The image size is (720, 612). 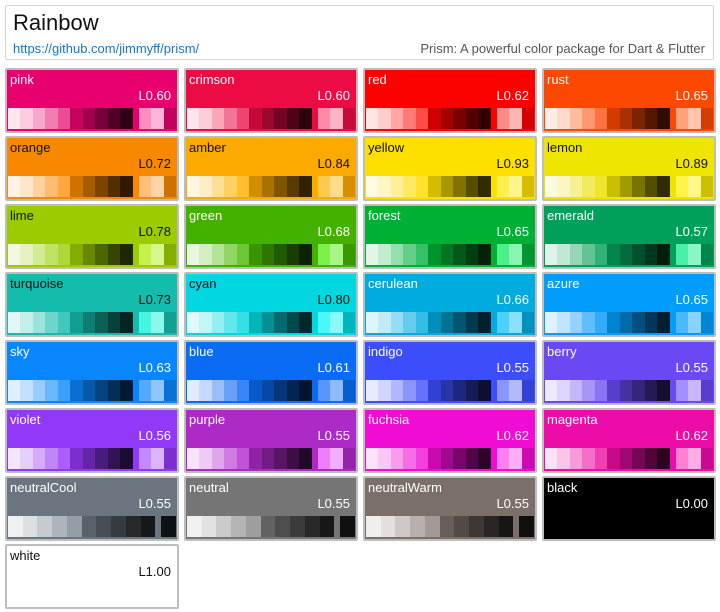 What do you see at coordinates (450, 168) in the screenshot?
I see `color-card-yellow: yellow L0.93` at bounding box center [450, 168].